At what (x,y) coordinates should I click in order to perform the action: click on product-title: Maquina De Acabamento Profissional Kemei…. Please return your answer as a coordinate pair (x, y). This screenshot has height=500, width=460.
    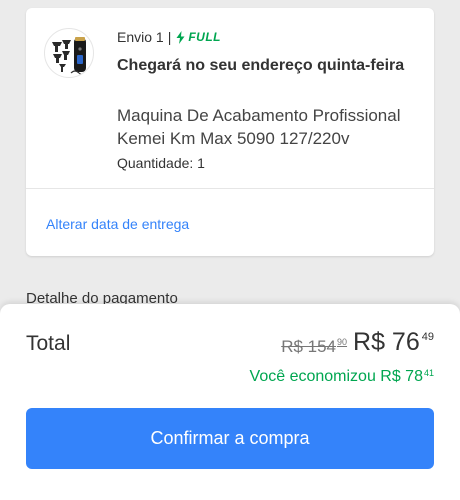
    Looking at the image, I should click on (259, 127).